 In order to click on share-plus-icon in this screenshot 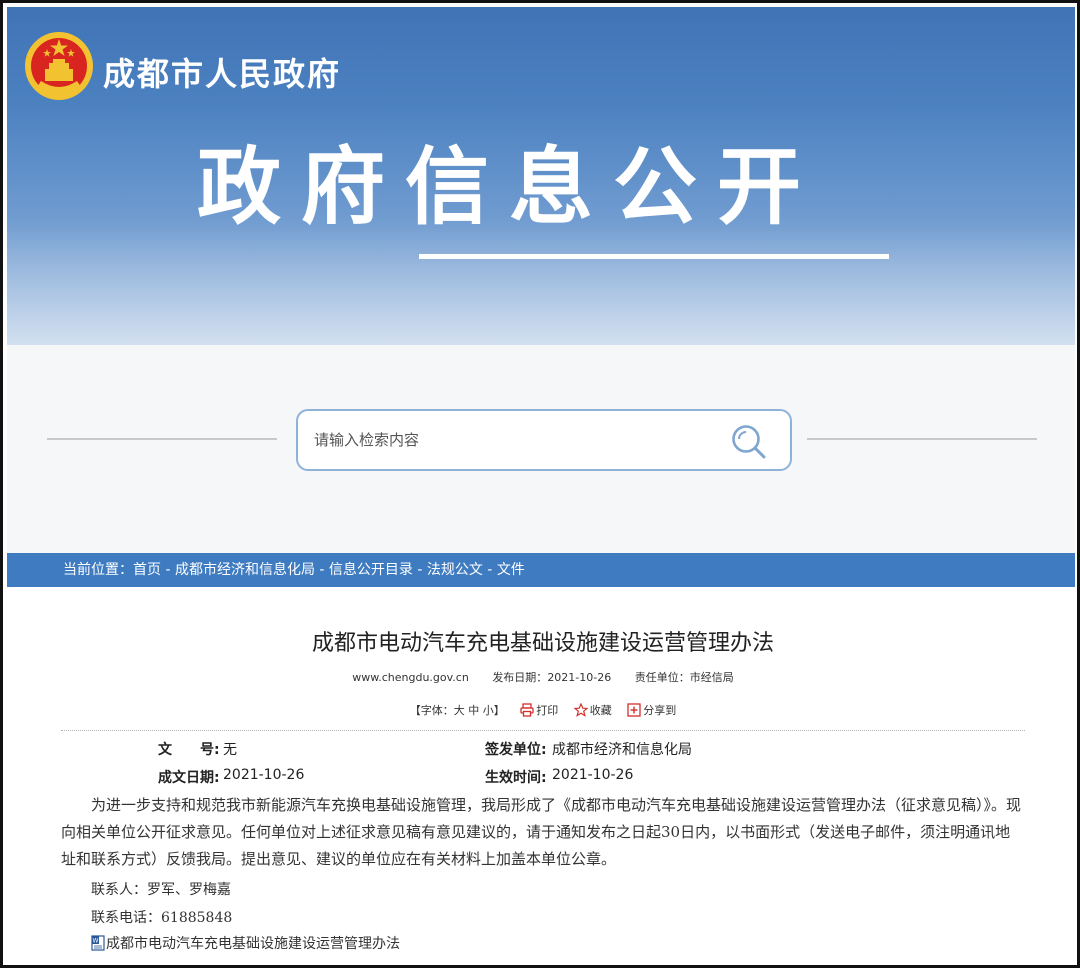, I will do `click(634, 710)`.